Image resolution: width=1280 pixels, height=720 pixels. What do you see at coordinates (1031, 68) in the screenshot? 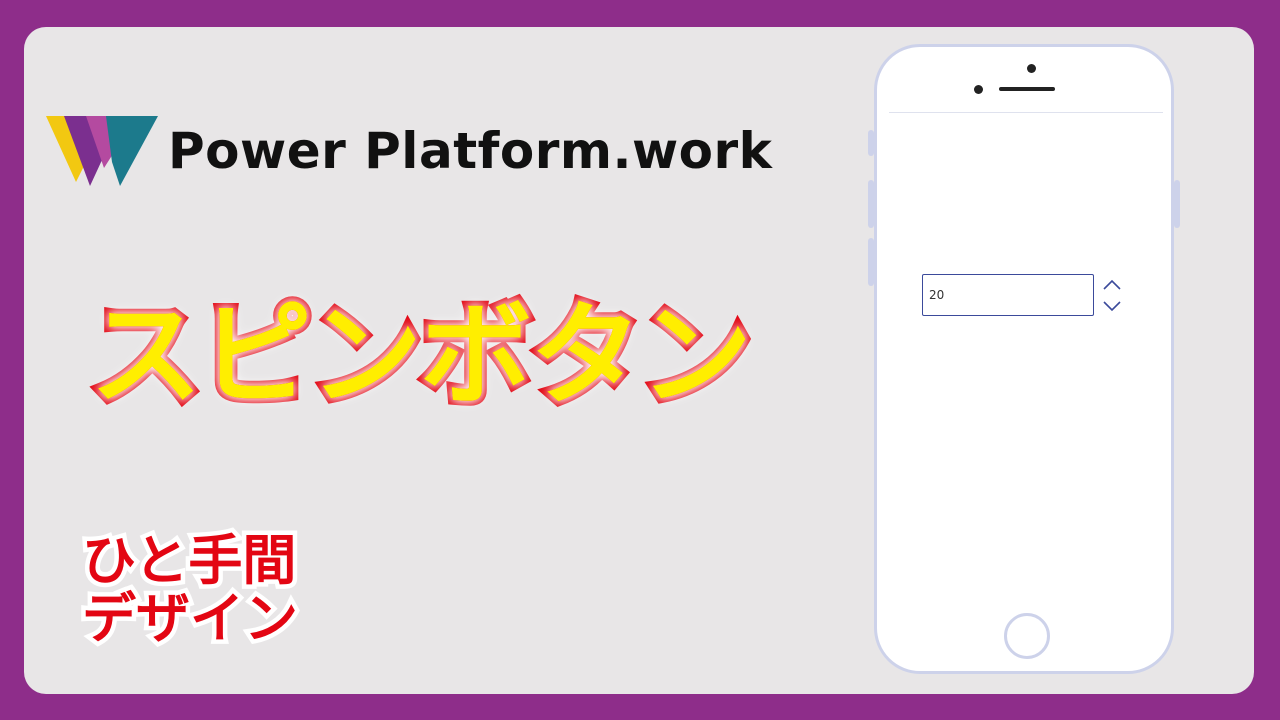
I see `phone-camera-icon` at bounding box center [1031, 68].